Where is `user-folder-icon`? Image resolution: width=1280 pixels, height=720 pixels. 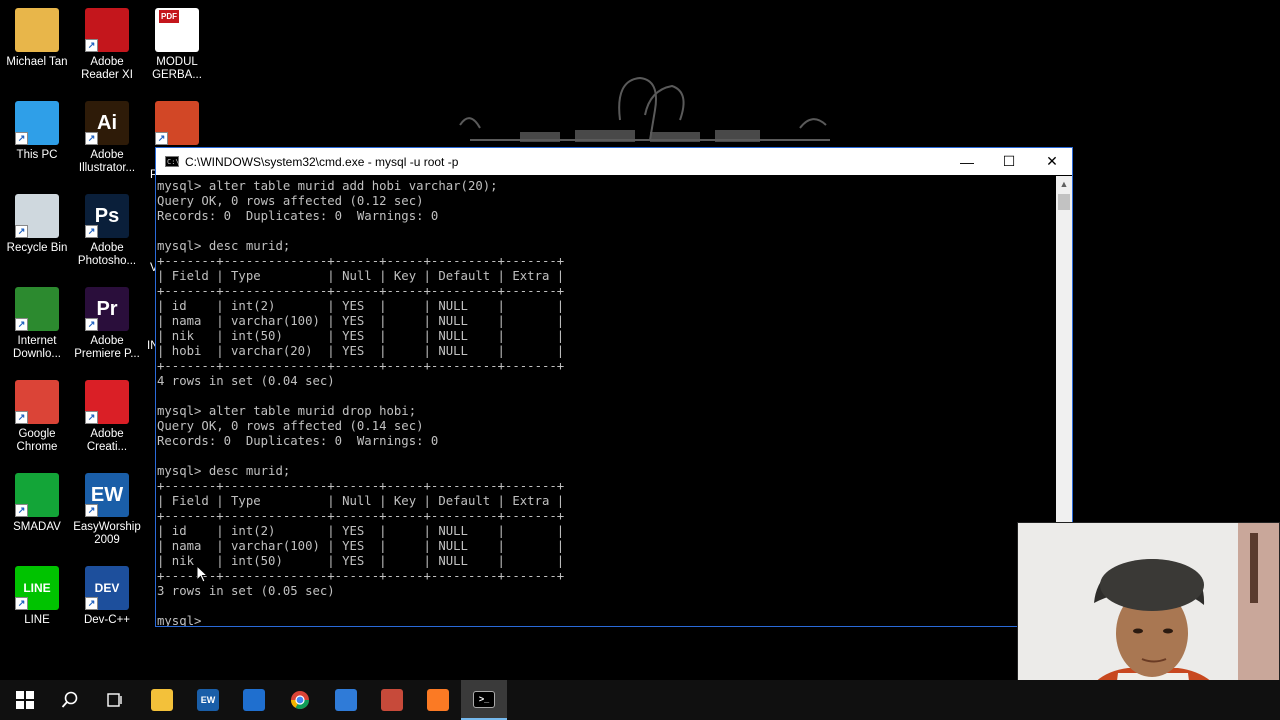 user-folder-icon is located at coordinates (37, 30).